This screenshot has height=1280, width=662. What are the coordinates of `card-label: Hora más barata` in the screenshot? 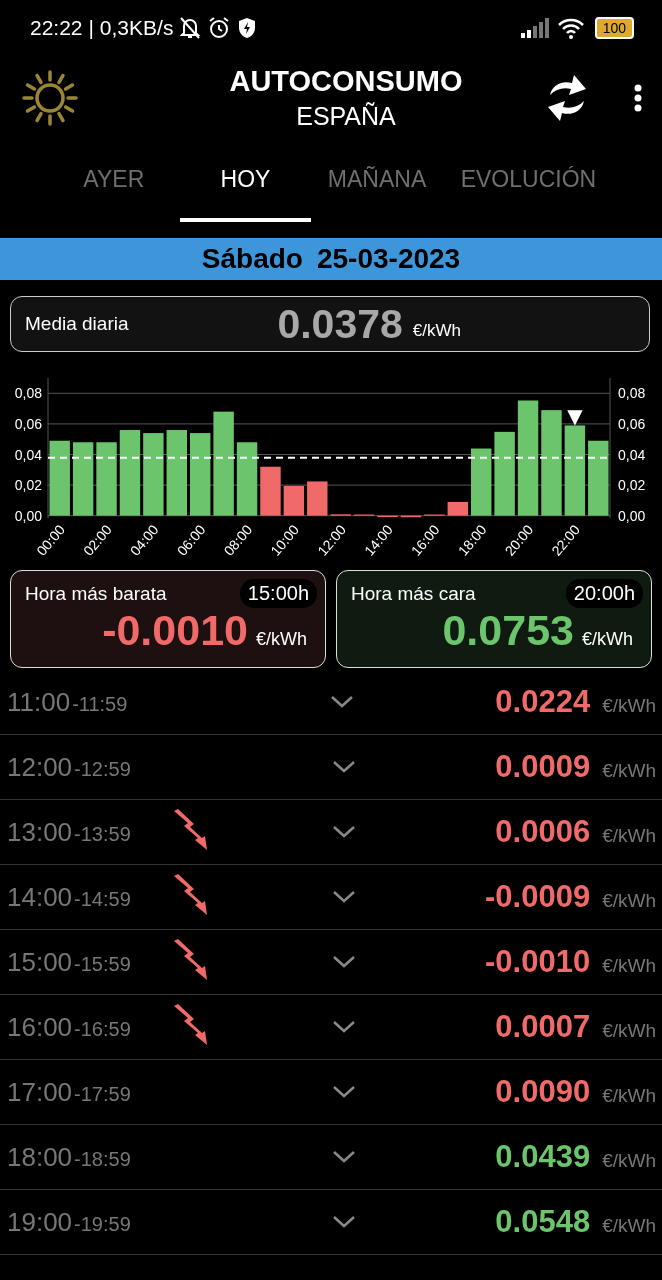 It's located at (96, 593).